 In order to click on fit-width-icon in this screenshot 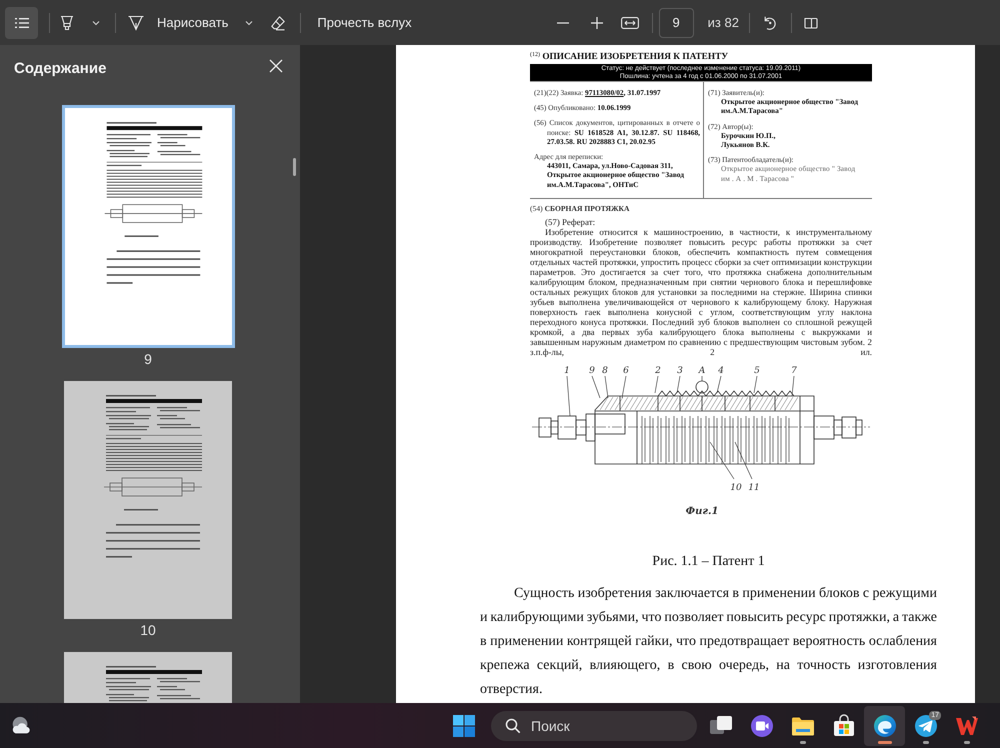, I will do `click(629, 22)`.